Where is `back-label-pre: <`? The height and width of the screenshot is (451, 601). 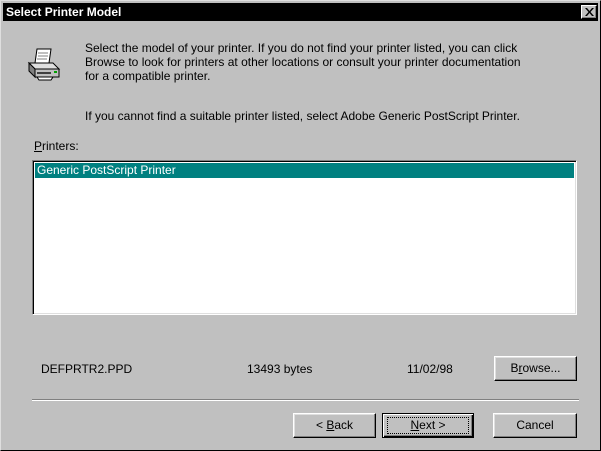 back-label-pre: < is located at coordinates (321, 425).